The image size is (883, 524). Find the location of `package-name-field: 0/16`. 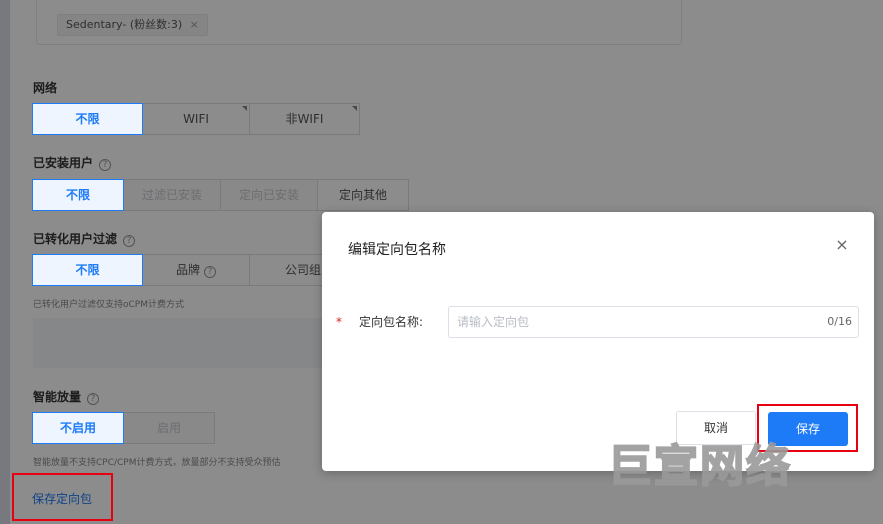

package-name-field: 0/16 is located at coordinates (653, 322).